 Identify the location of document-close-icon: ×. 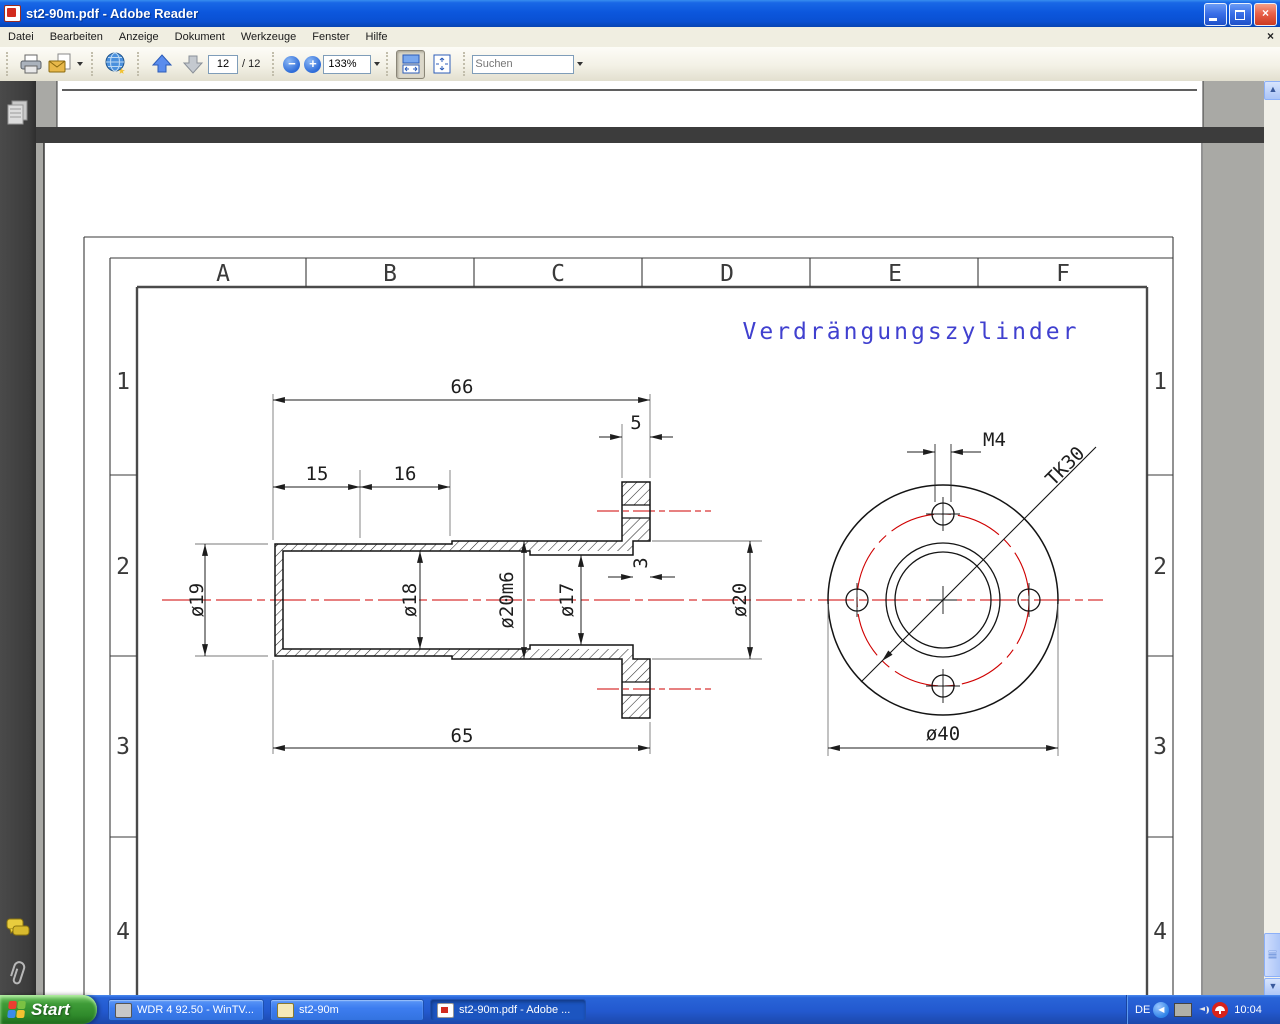
(1270, 36).